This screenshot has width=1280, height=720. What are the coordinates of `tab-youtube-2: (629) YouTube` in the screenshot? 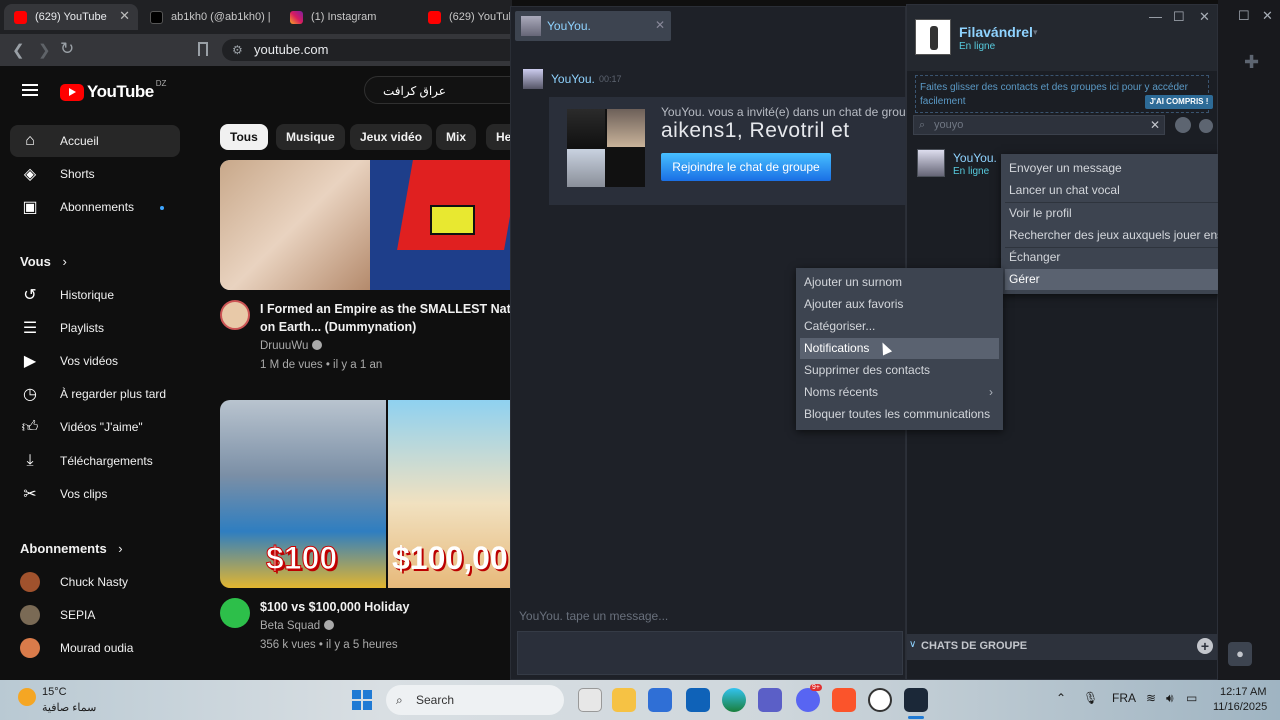 It's located at (465, 17).